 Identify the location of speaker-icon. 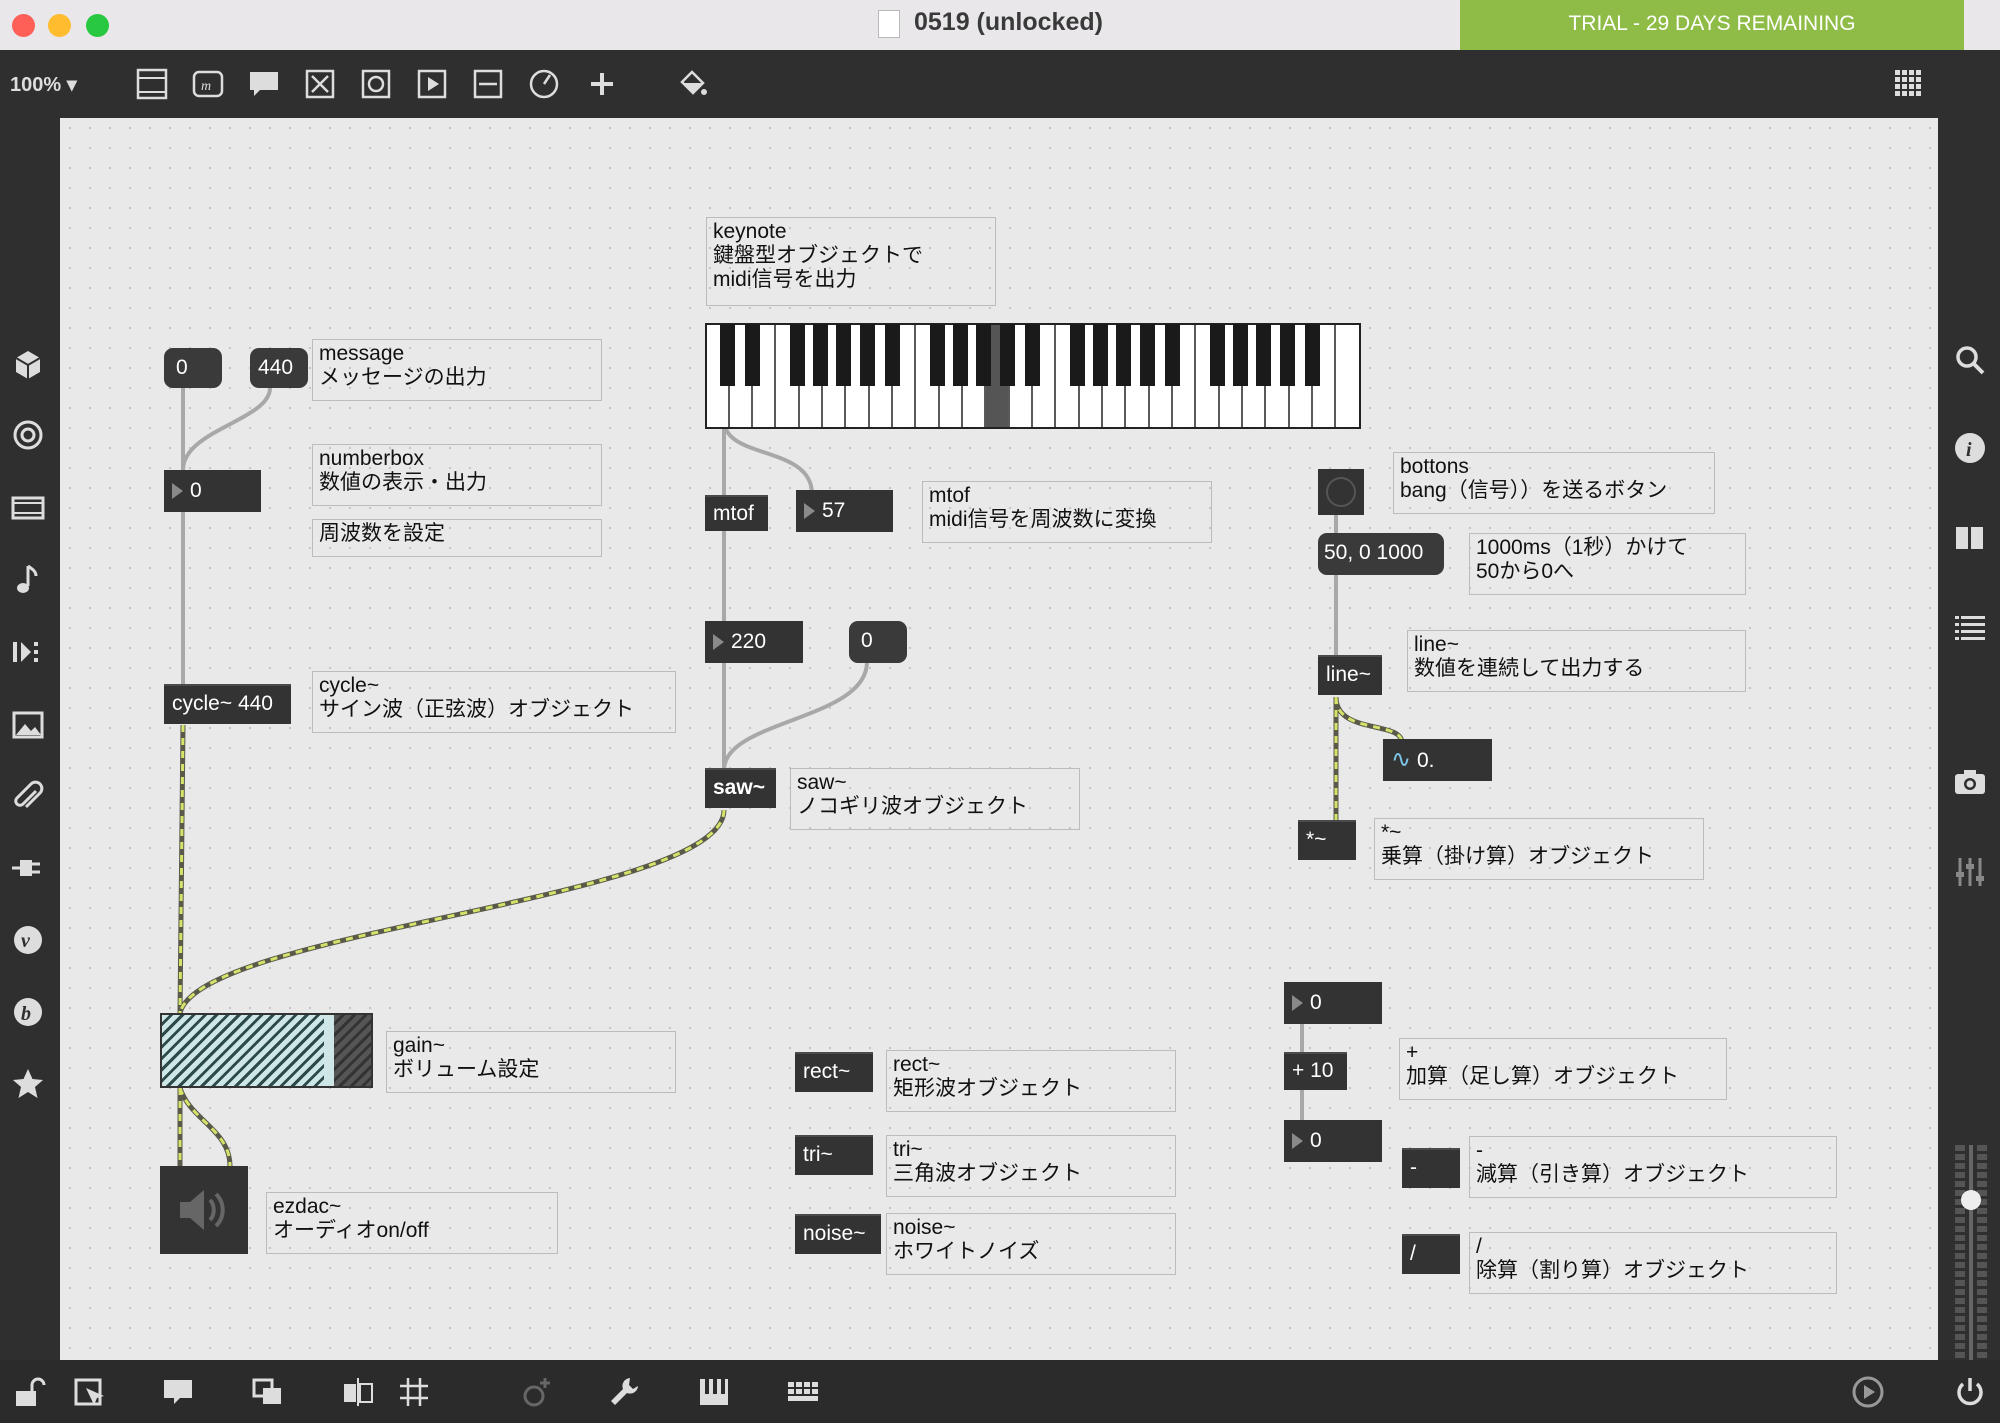
(202, 1210).